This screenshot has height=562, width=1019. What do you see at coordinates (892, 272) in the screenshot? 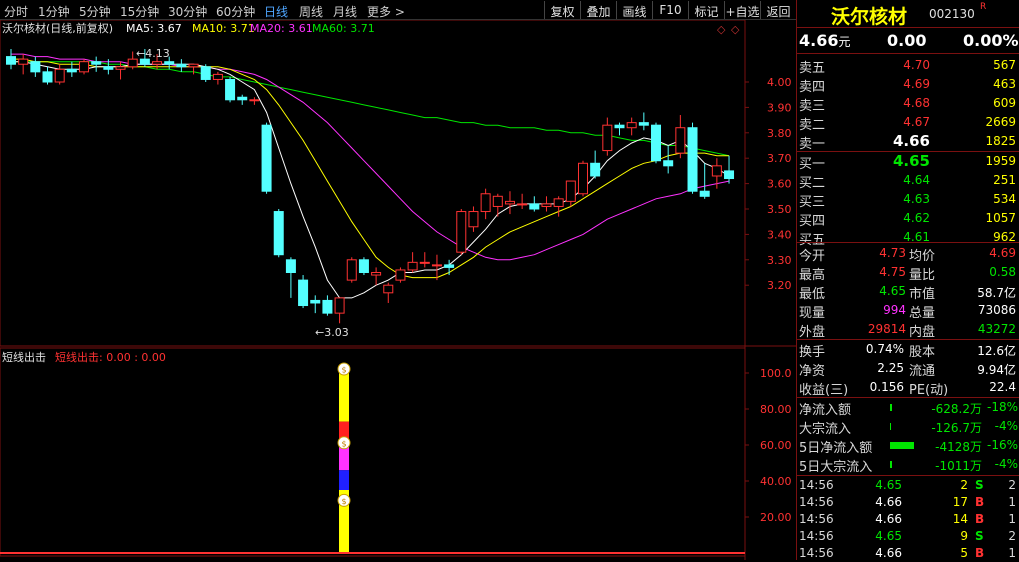
I see `stat-value: 4.75` at bounding box center [892, 272].